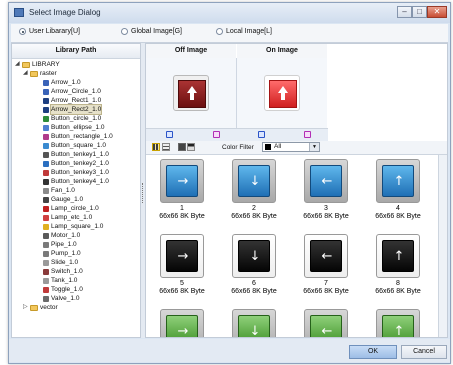 The height and width of the screenshot is (365, 453). Describe the element at coordinates (76, 163) in the screenshot. I see `tree-item: Button_tenkey2_1.0` at that location.